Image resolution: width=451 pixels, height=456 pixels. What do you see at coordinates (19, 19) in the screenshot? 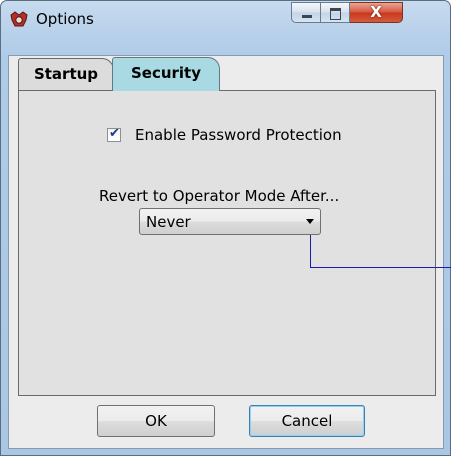
I see `settings-gear-icon` at bounding box center [19, 19].